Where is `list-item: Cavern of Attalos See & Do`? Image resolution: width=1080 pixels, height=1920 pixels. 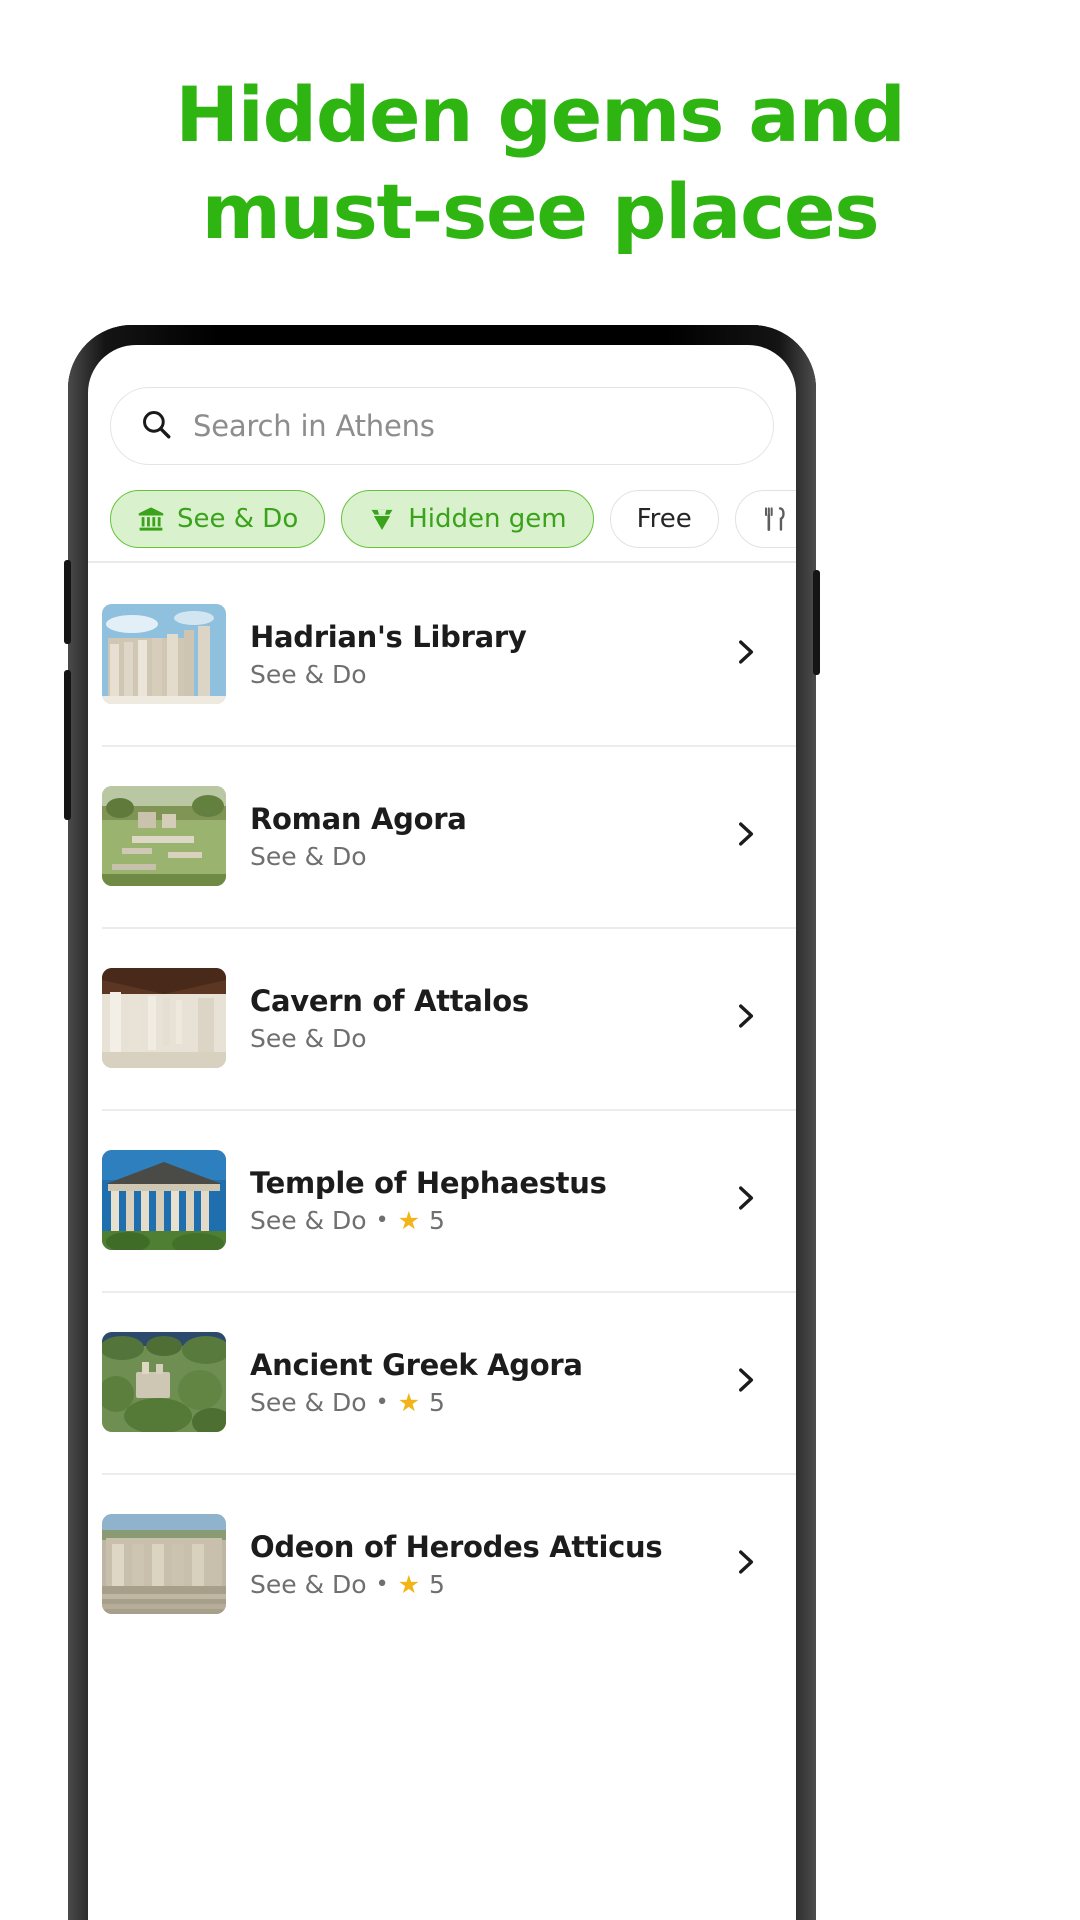
list-item: Cavern of Attalos See & Do is located at coordinates (442, 1018).